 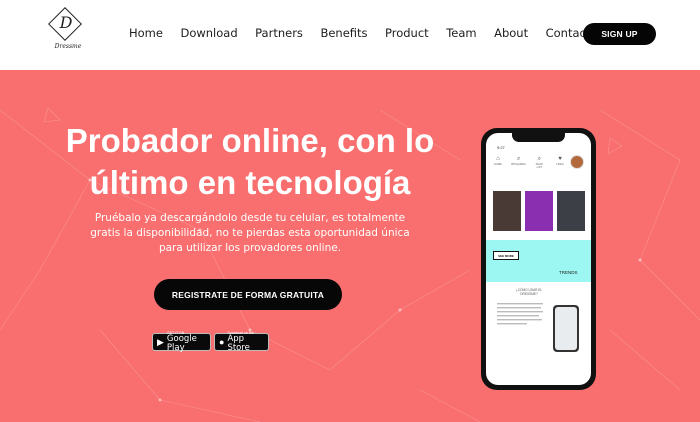 I want to click on register-free-button: REGISTRATE DE FORMA GRATUITA, so click(x=248, y=294).